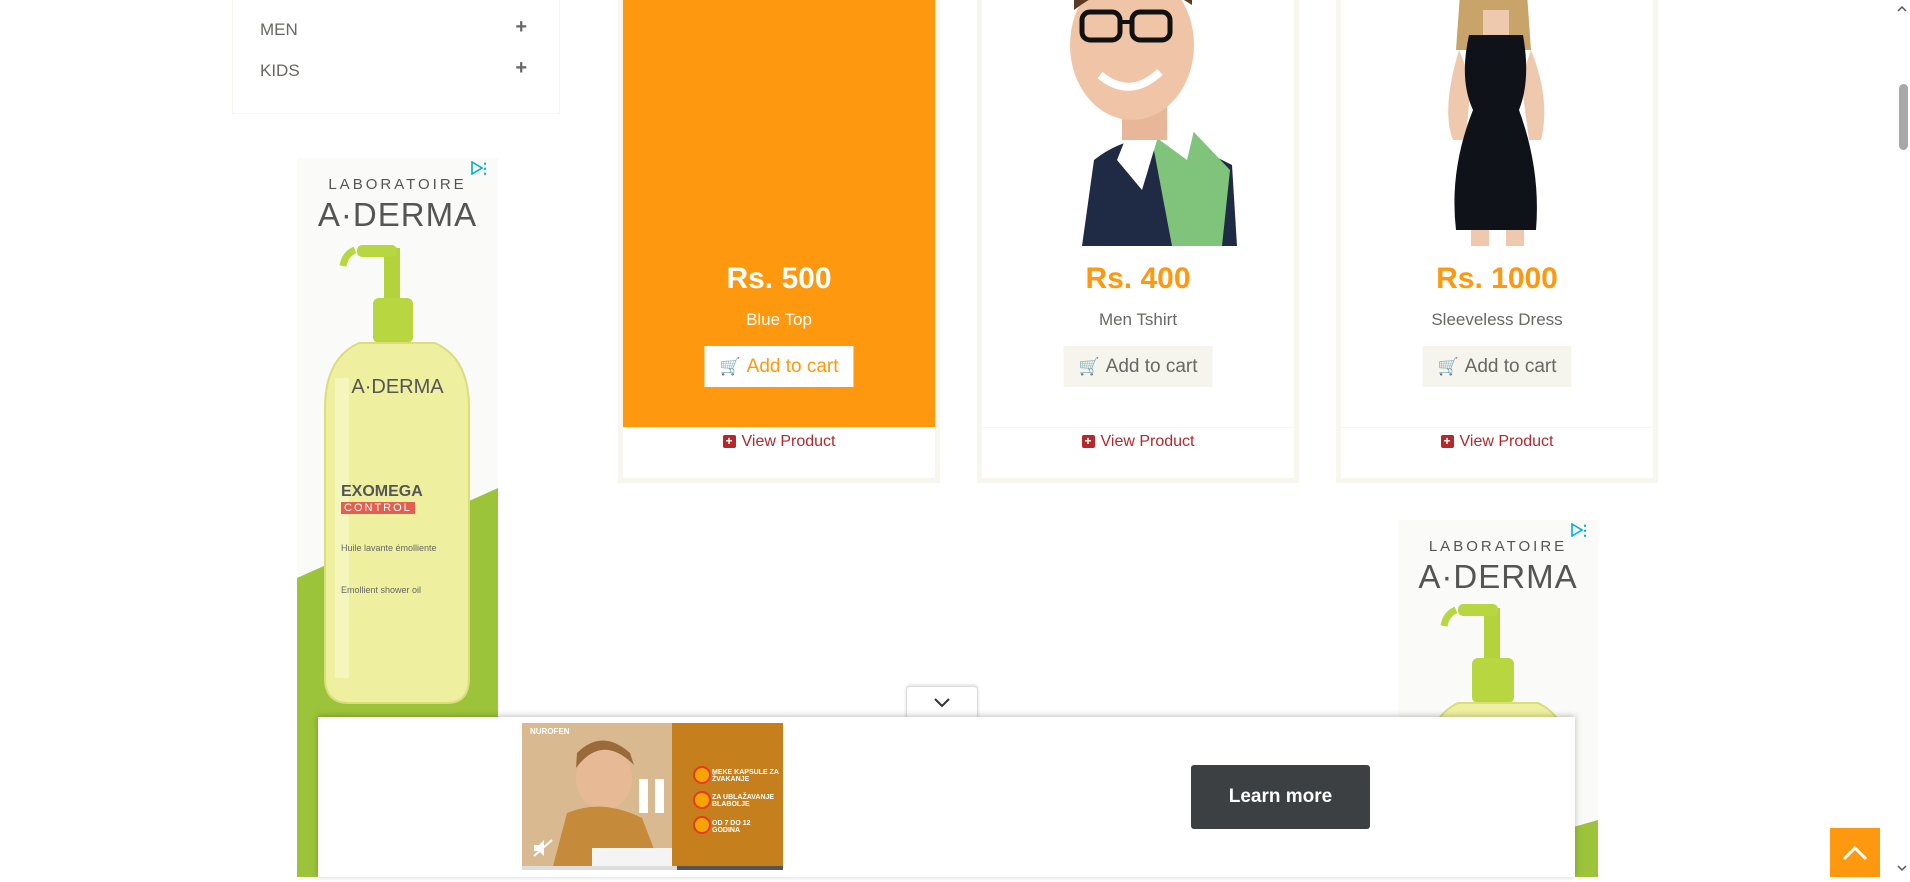 The width and height of the screenshot is (1910, 882). Describe the element at coordinates (731, 827) in the screenshot. I see `video-bullet: OD 7 DO 12 GODINA` at that location.